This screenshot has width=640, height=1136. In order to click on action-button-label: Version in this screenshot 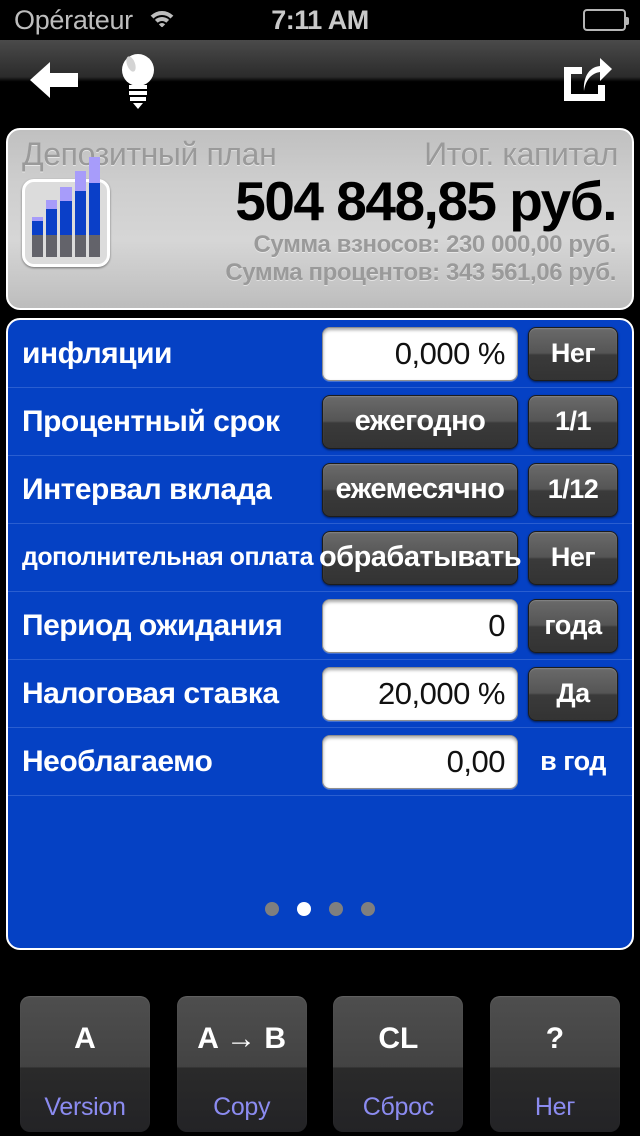, I will do `click(85, 1106)`.